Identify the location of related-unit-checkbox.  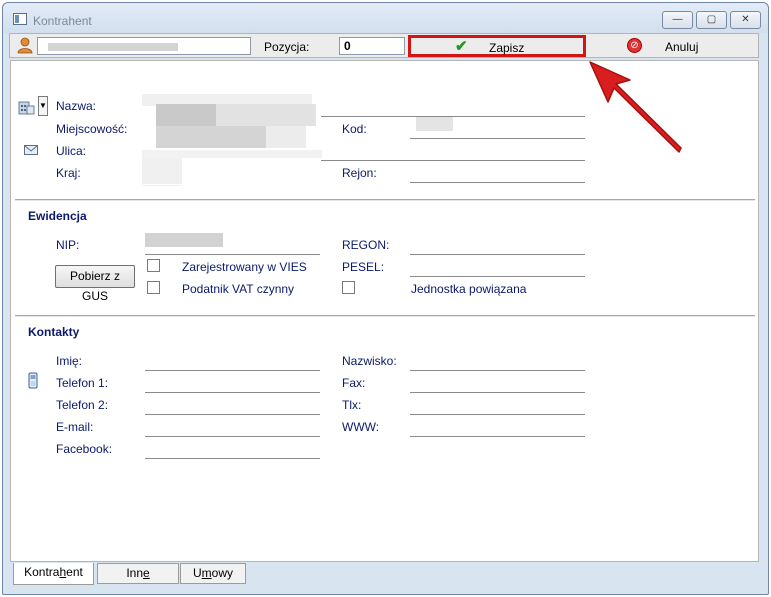
(348, 287).